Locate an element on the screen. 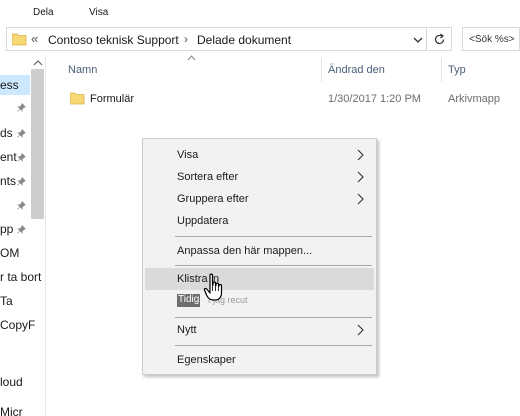  nav-item: r ta bort is located at coordinates (20, 277).